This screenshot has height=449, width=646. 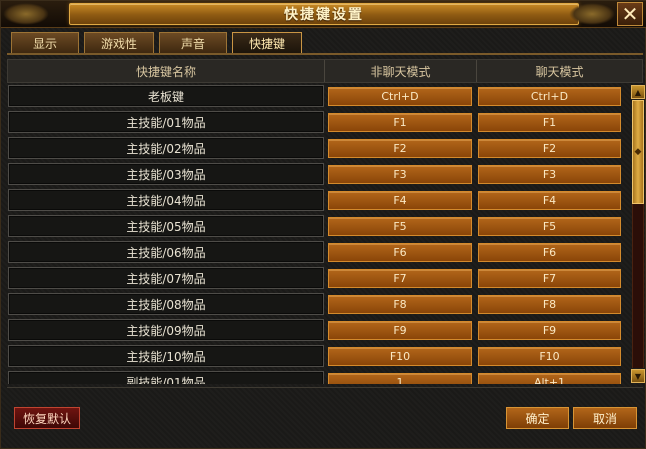 What do you see at coordinates (400, 174) in the screenshot?
I see `normal-mode-key: F3` at bounding box center [400, 174].